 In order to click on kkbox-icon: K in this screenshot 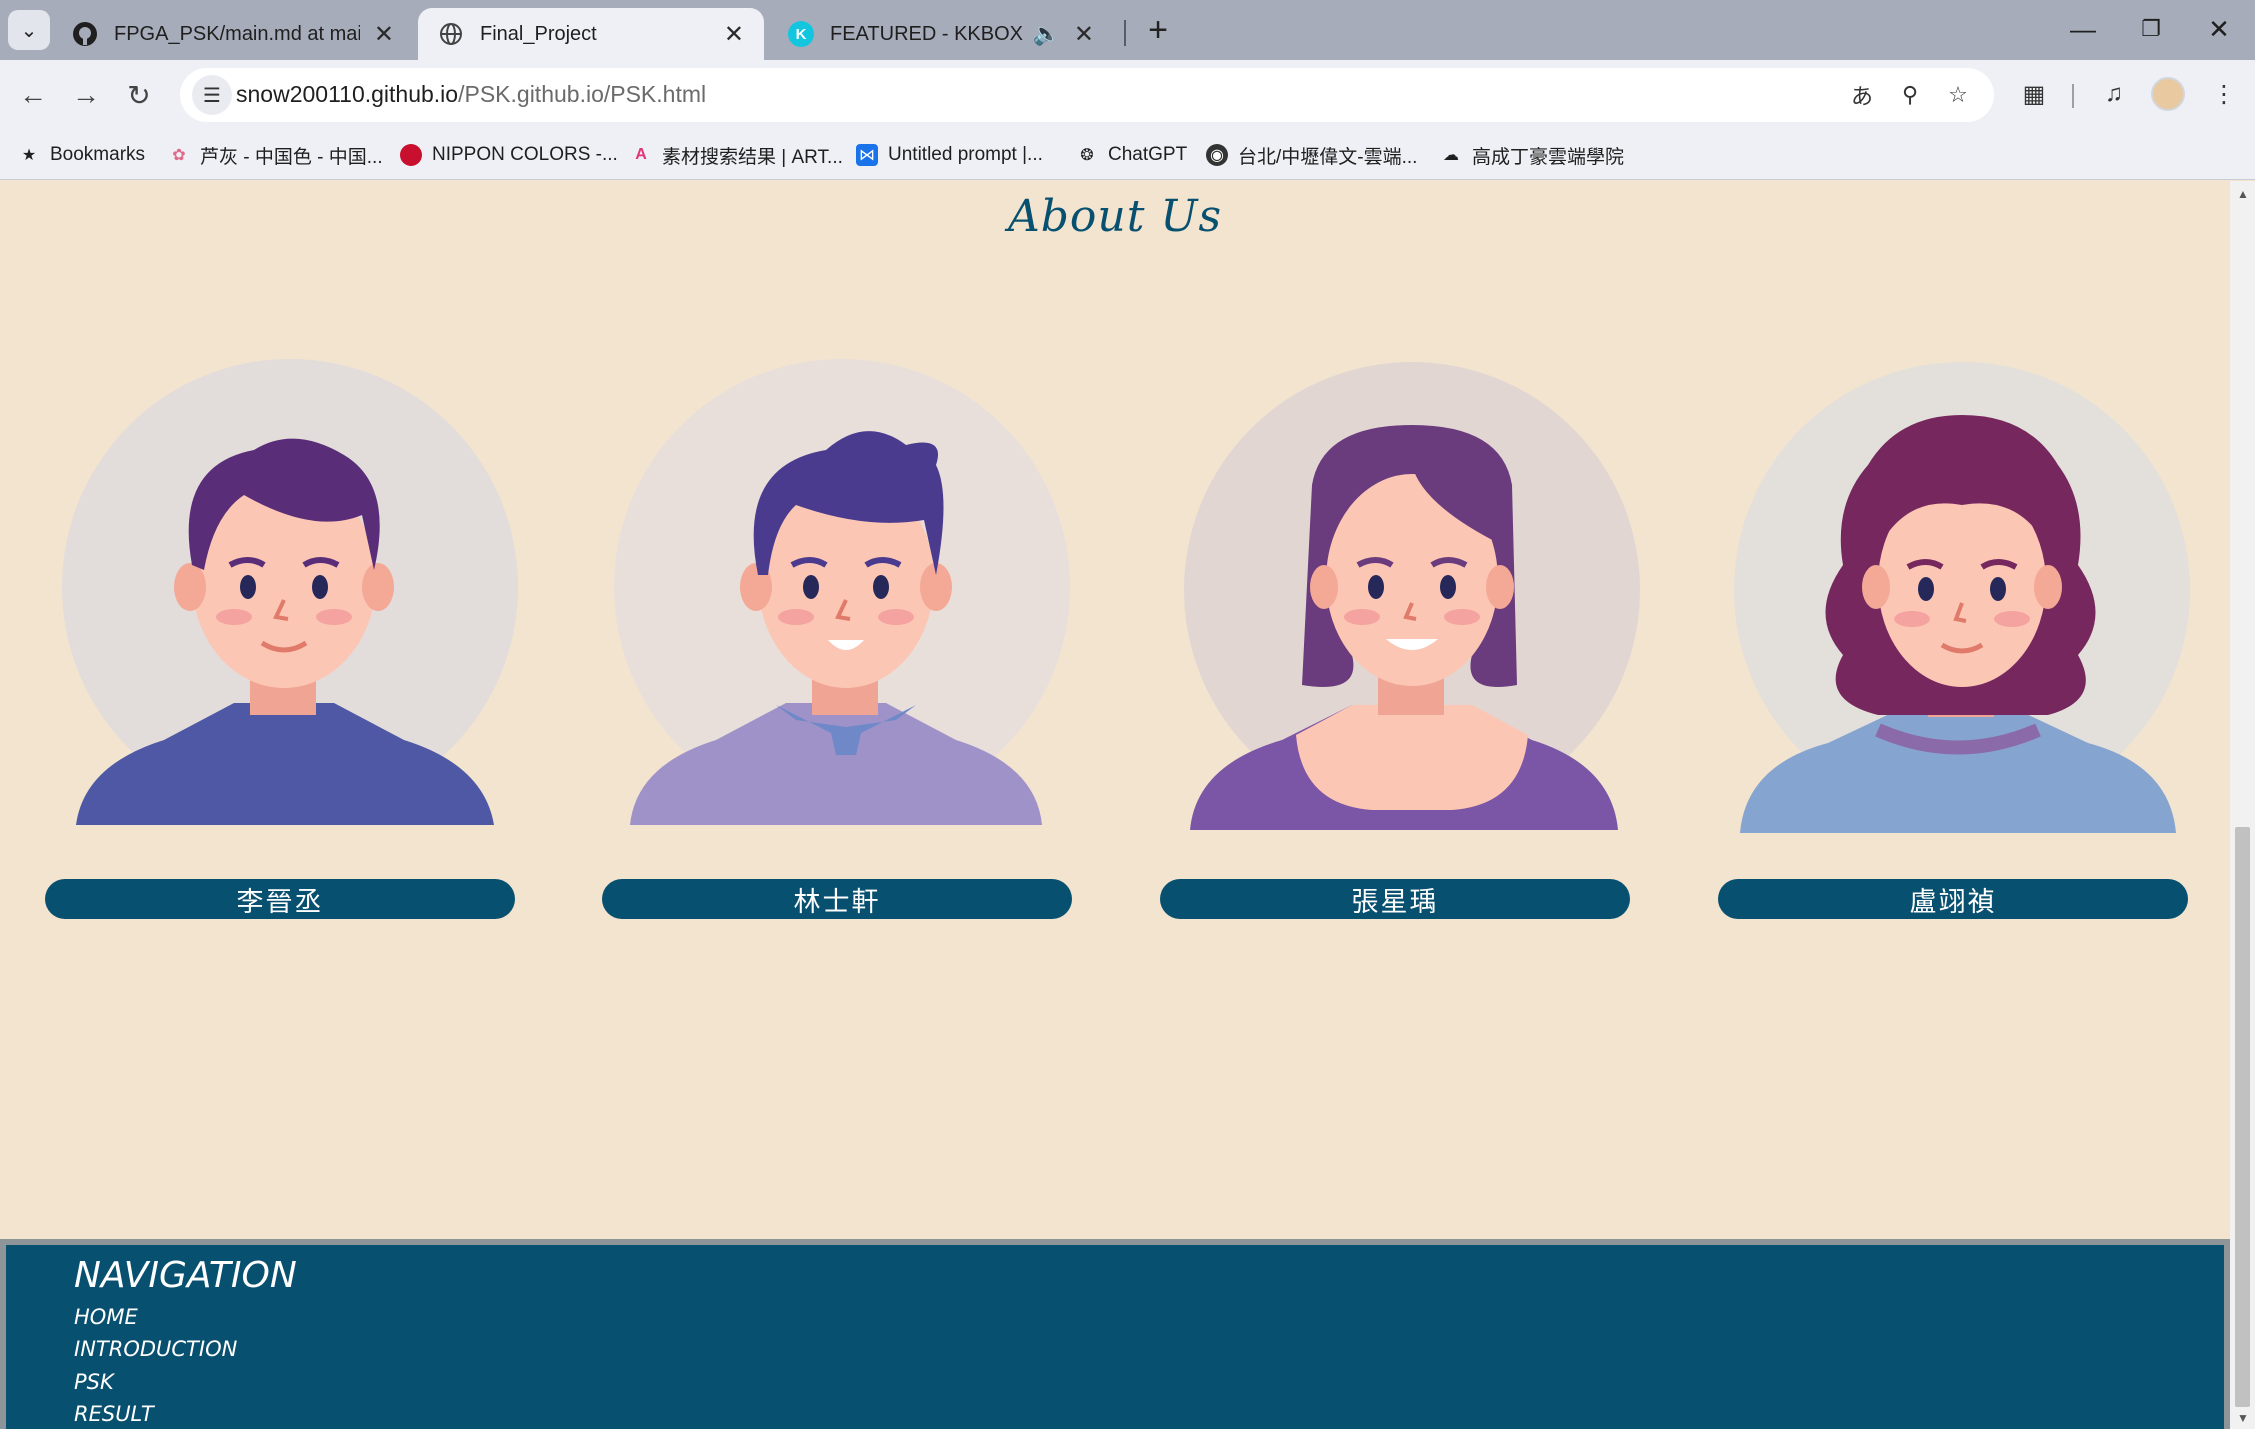, I will do `click(801, 34)`.